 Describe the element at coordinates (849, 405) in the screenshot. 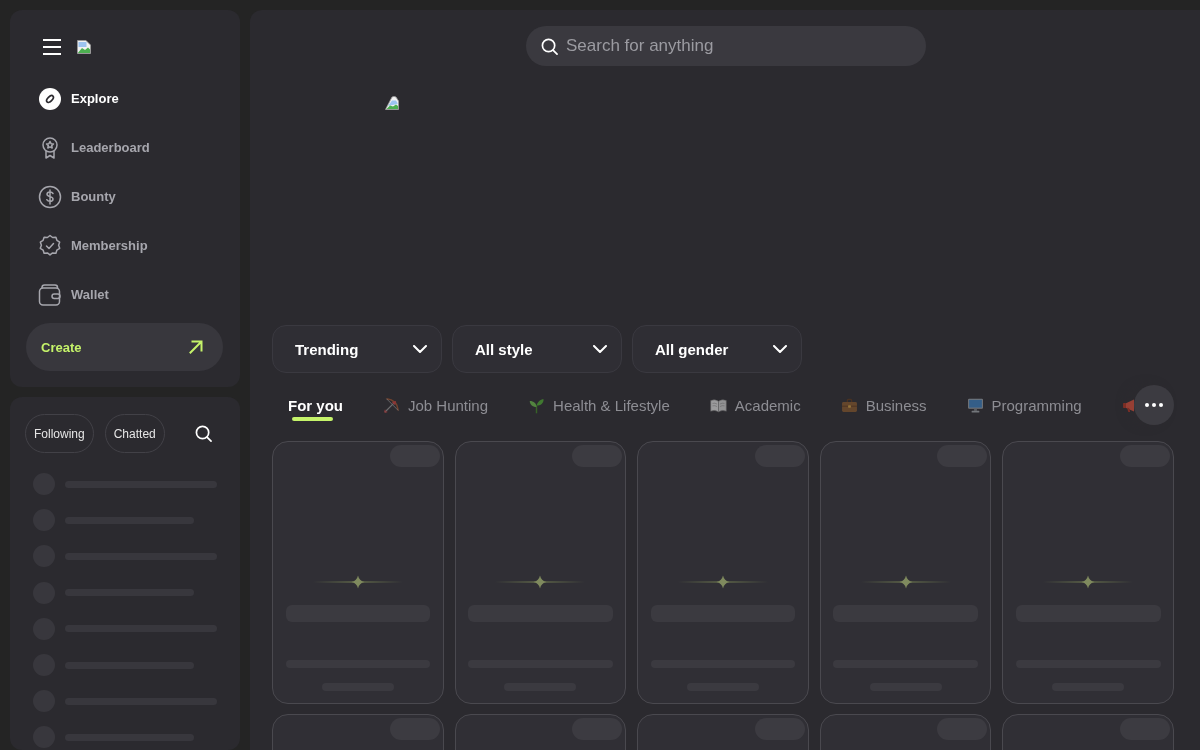

I see `briefcase-icon` at that location.